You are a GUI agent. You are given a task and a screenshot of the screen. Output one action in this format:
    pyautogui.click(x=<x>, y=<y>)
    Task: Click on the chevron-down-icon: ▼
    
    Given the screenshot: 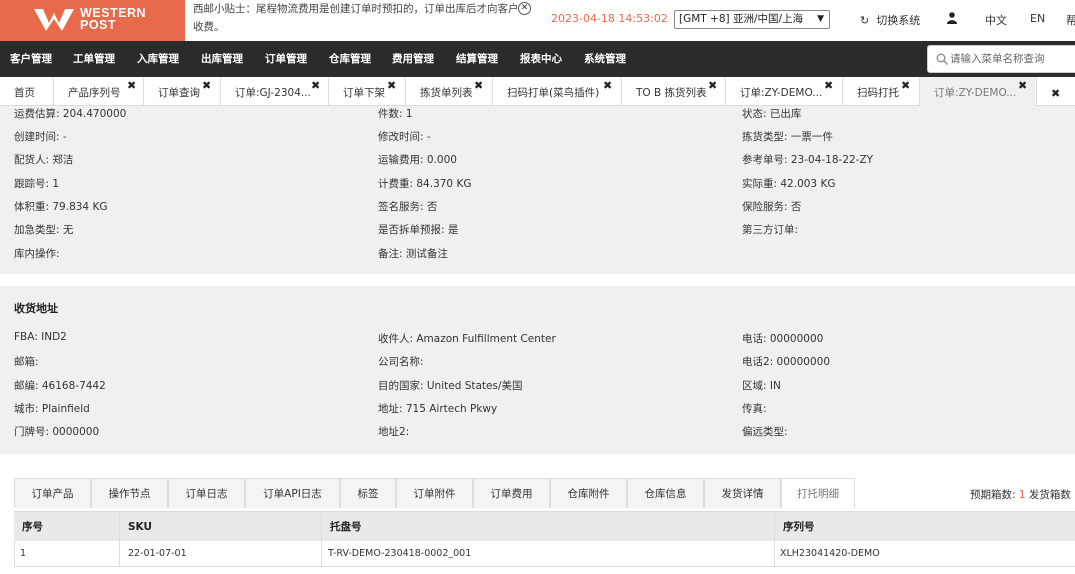 What is the action you would take?
    pyautogui.click(x=820, y=19)
    